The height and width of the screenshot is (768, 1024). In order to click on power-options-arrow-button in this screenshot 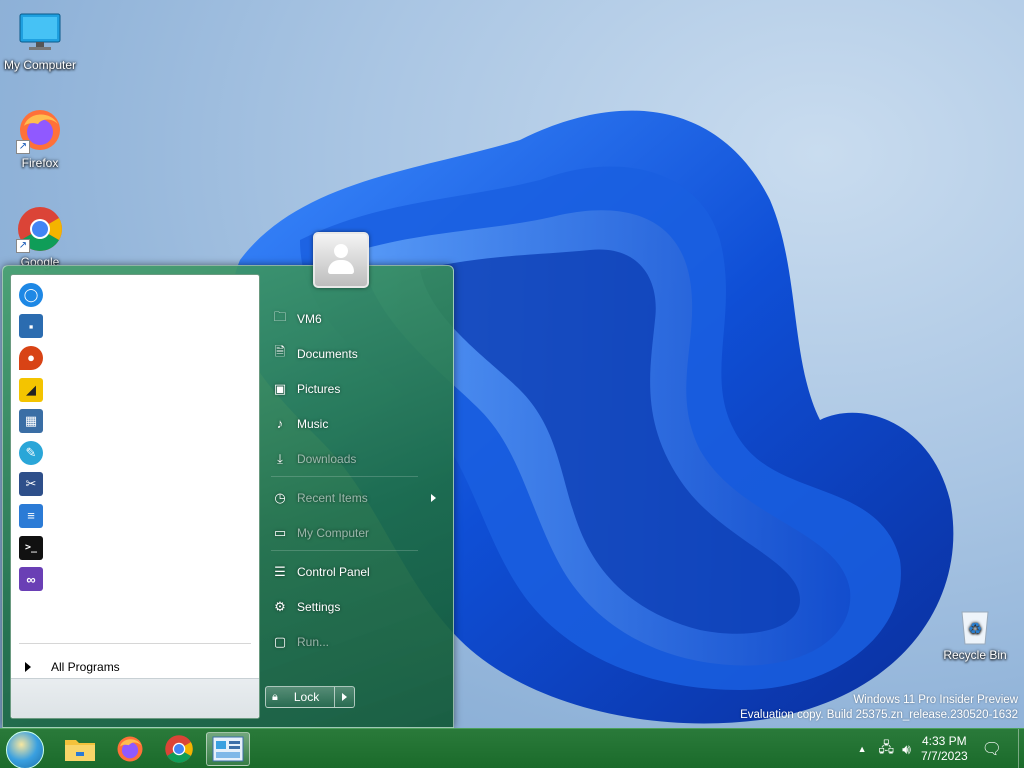, I will do `click(345, 697)`.